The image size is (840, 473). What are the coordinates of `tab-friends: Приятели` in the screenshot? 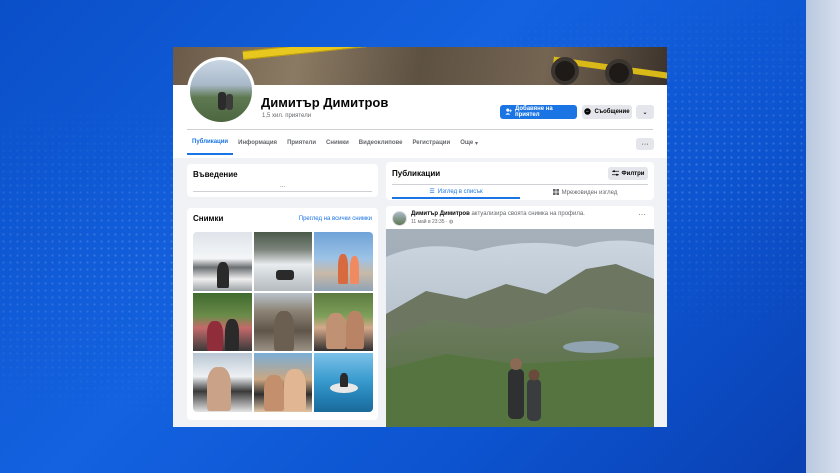 It's located at (301, 143).